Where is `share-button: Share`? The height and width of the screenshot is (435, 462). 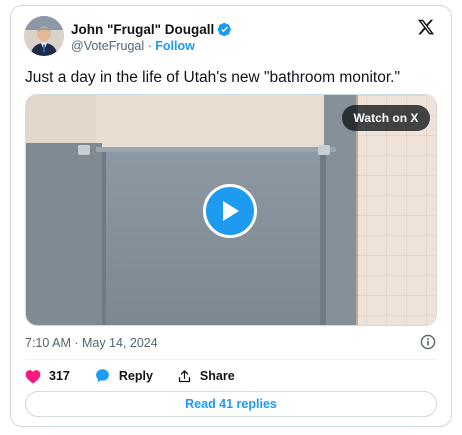 share-button: Share is located at coordinates (206, 376).